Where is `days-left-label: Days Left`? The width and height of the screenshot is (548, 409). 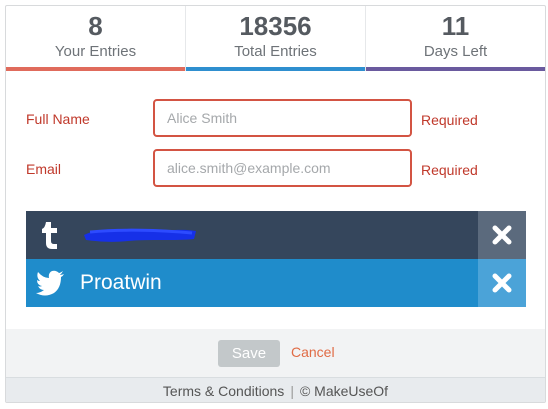
days-left-label: Days Left is located at coordinates (455, 51).